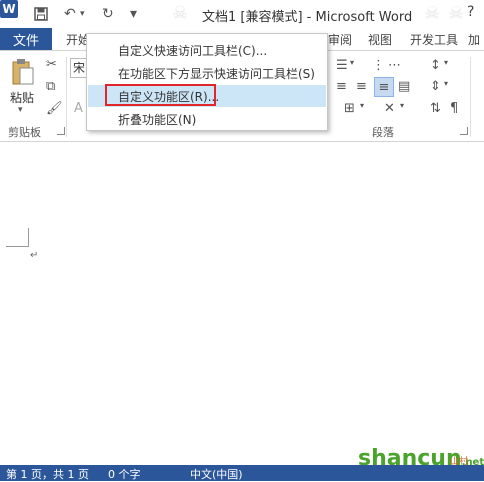  Describe the element at coordinates (70, 14) in the screenshot. I see `undo-icon: ↶` at that location.